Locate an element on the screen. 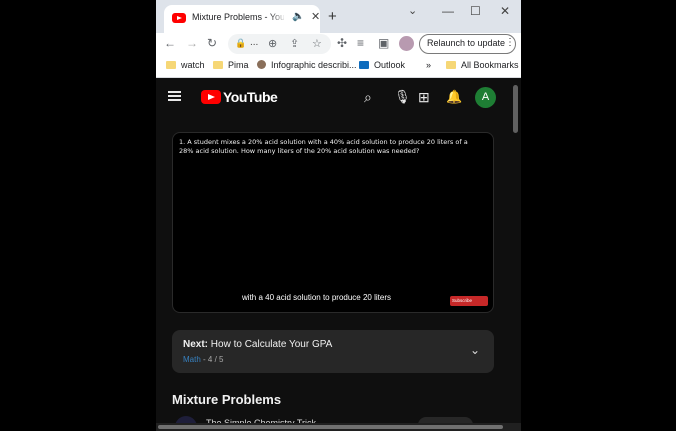  extensions-puzzle-icon: ✣ is located at coordinates (342, 43).